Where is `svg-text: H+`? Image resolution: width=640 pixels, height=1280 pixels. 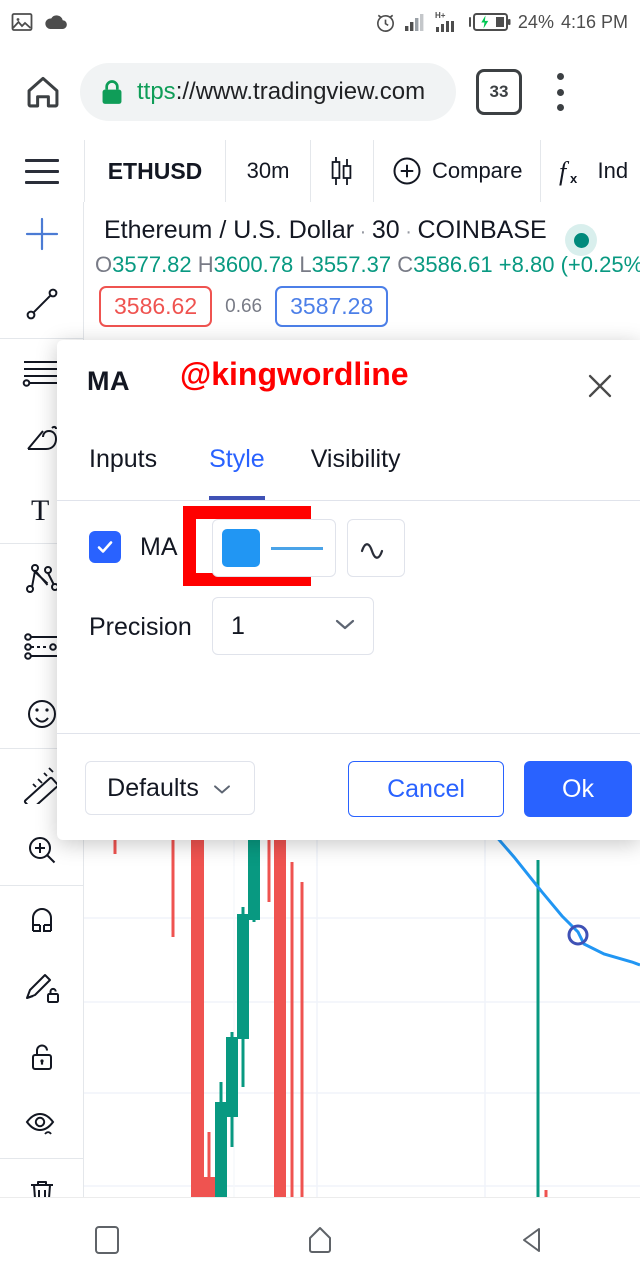 svg-text: H+ is located at coordinates (440, 15).